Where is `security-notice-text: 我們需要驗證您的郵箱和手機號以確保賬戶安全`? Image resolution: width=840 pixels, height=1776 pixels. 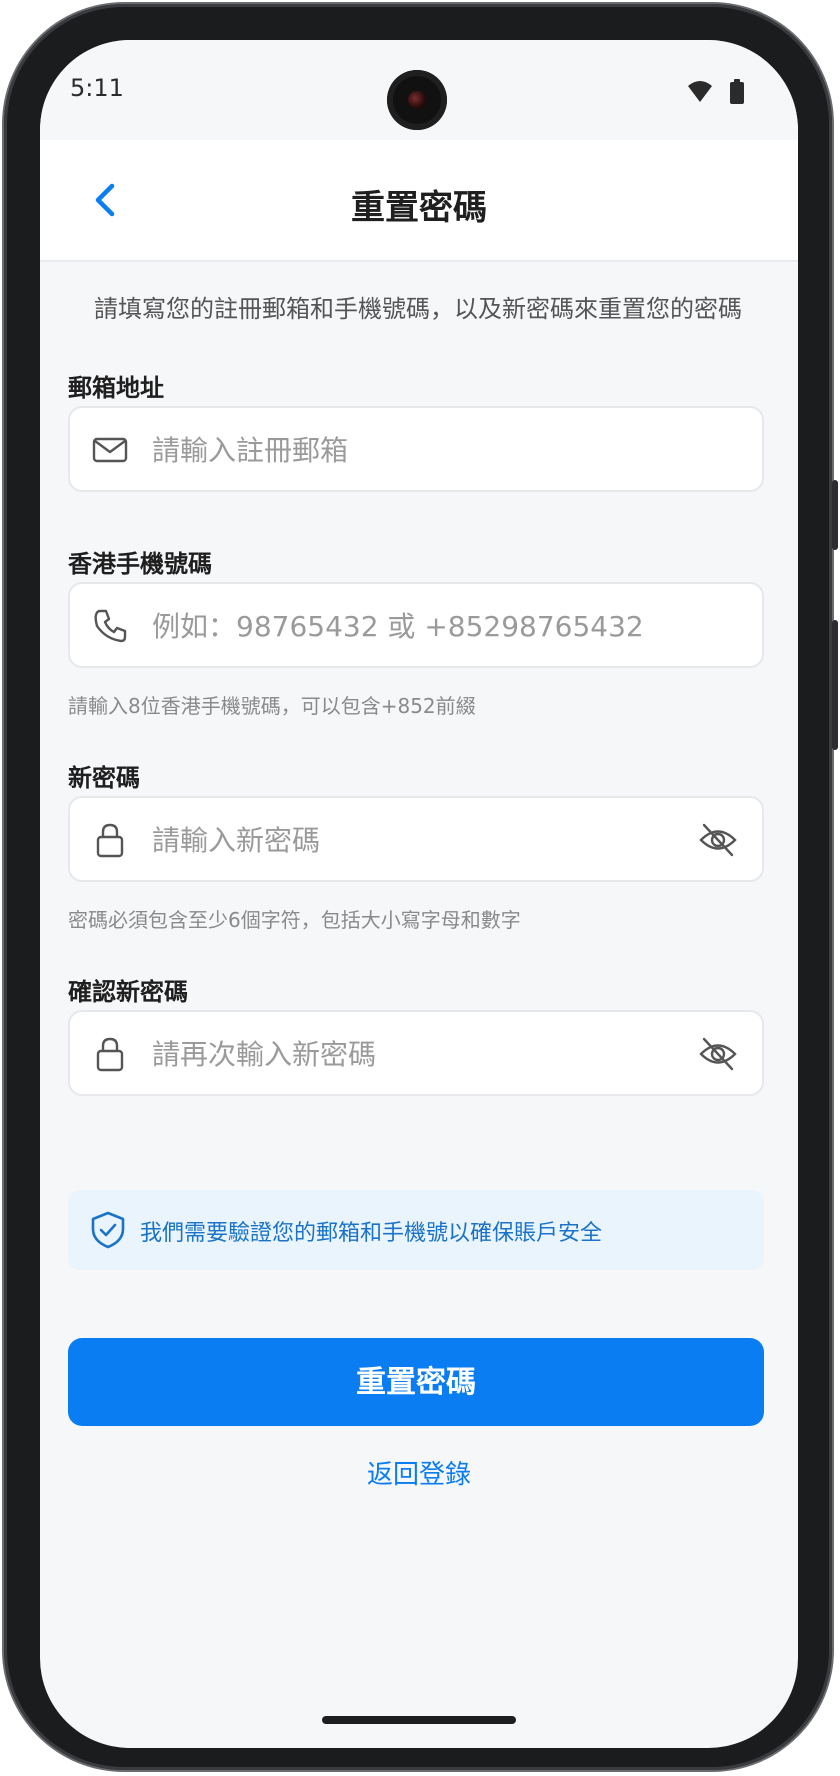 security-notice-text: 我們需要驗證您的郵箱和手機號以確保賬戶安全 is located at coordinates (371, 1233).